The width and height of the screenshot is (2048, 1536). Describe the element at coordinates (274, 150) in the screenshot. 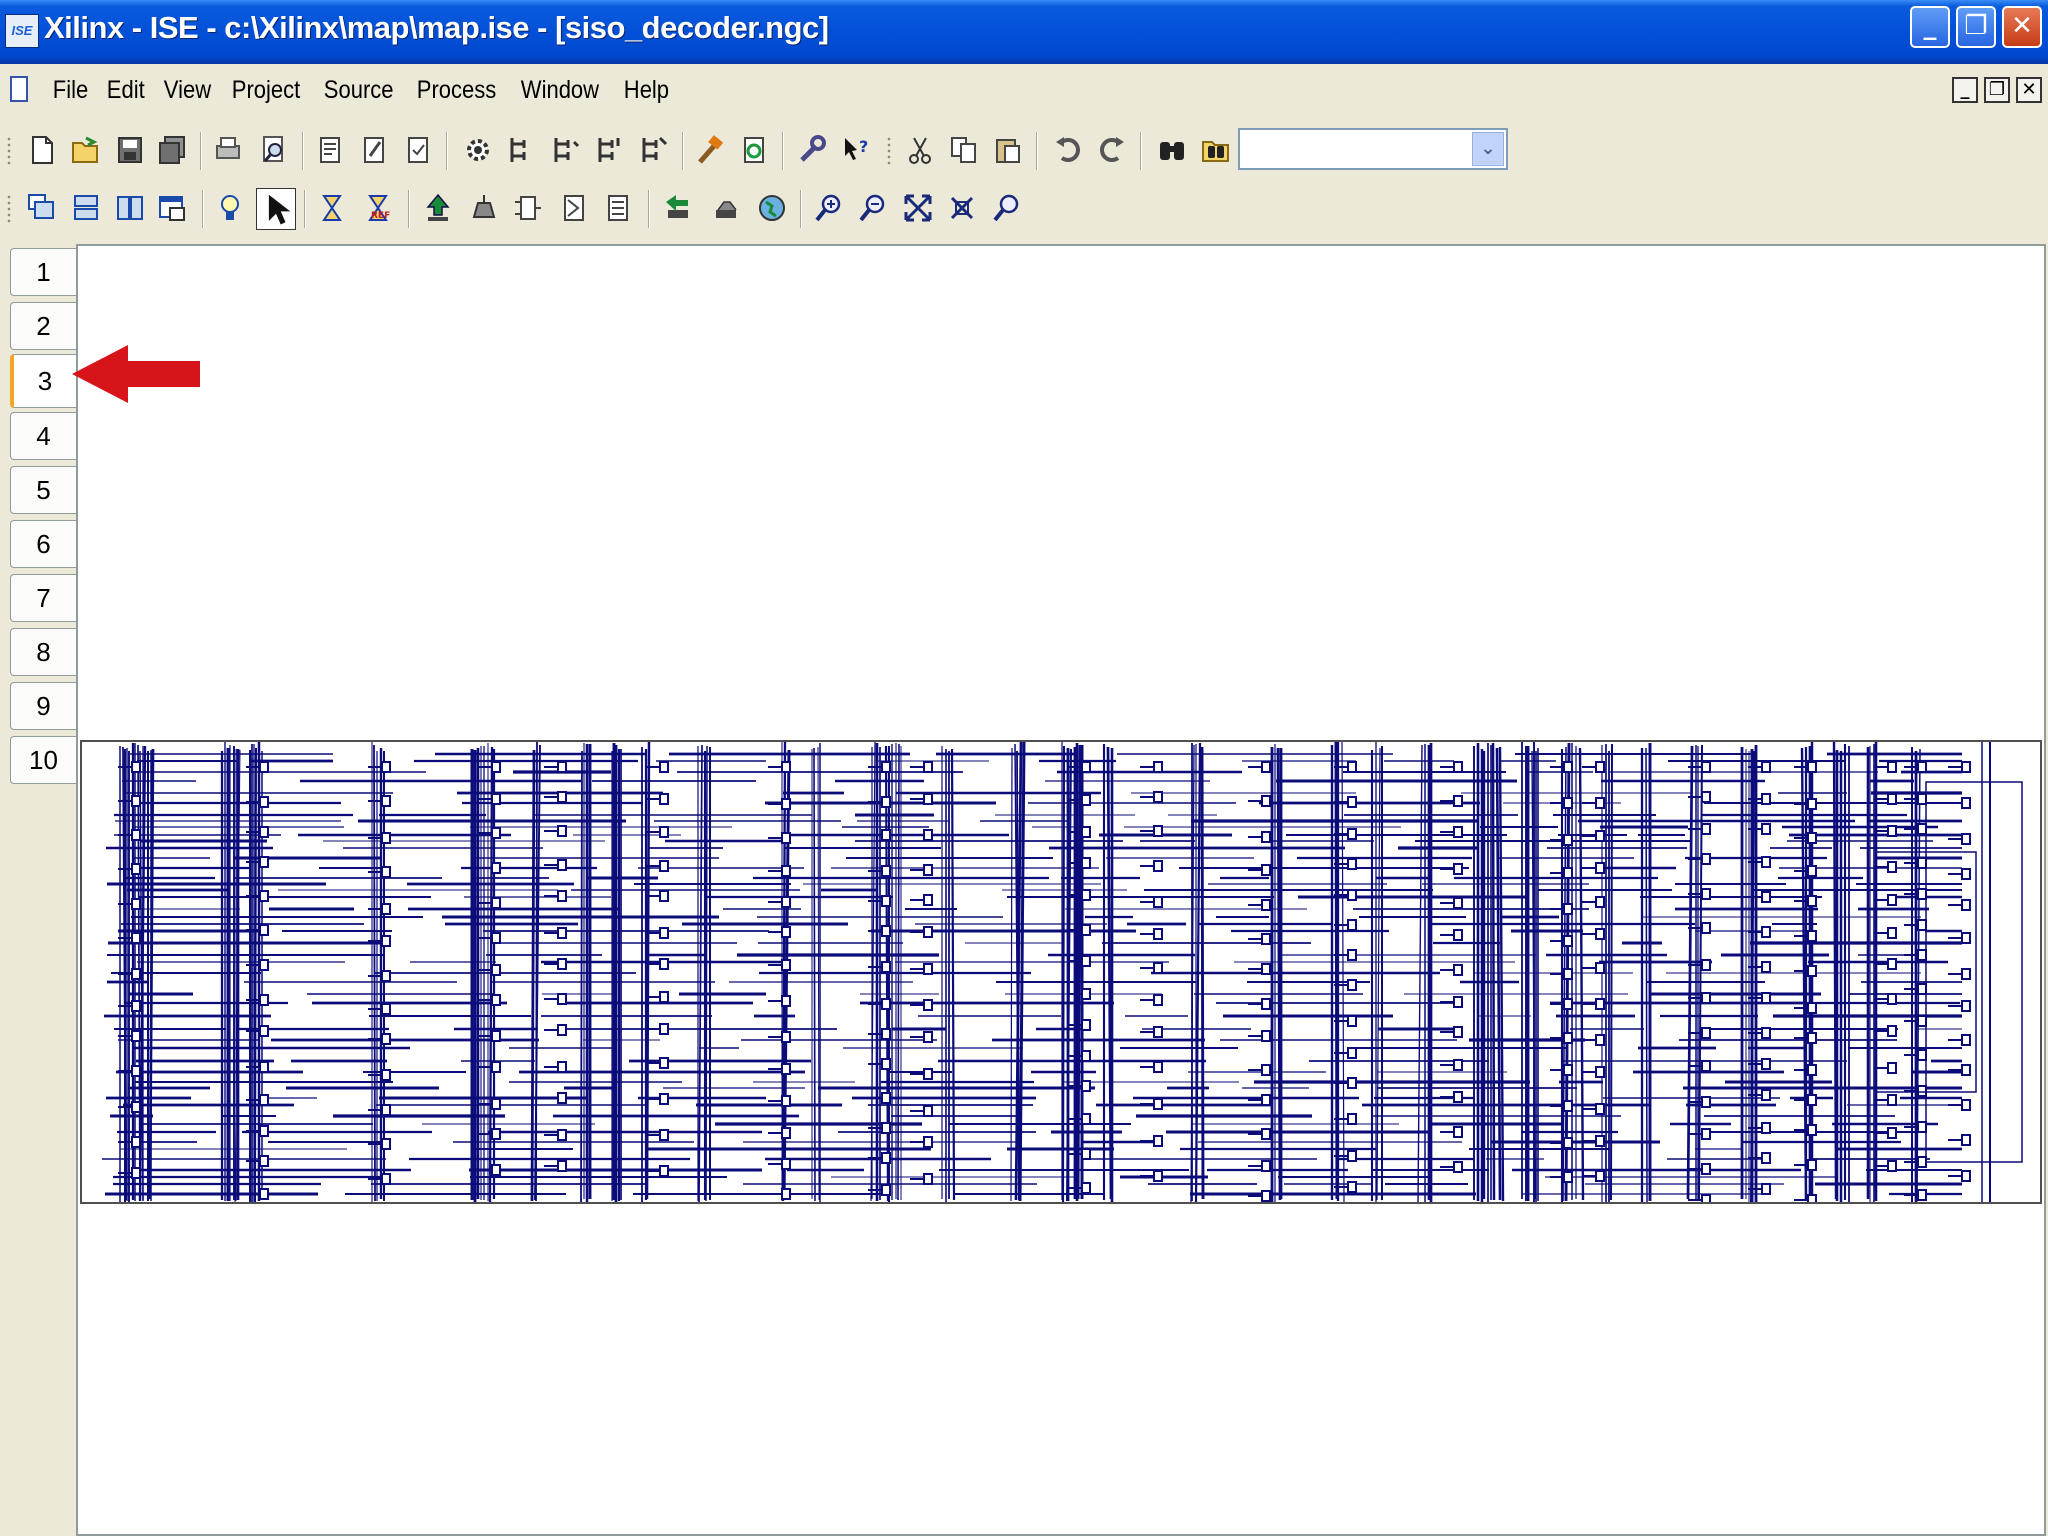

I see `print-preview-icon` at that location.